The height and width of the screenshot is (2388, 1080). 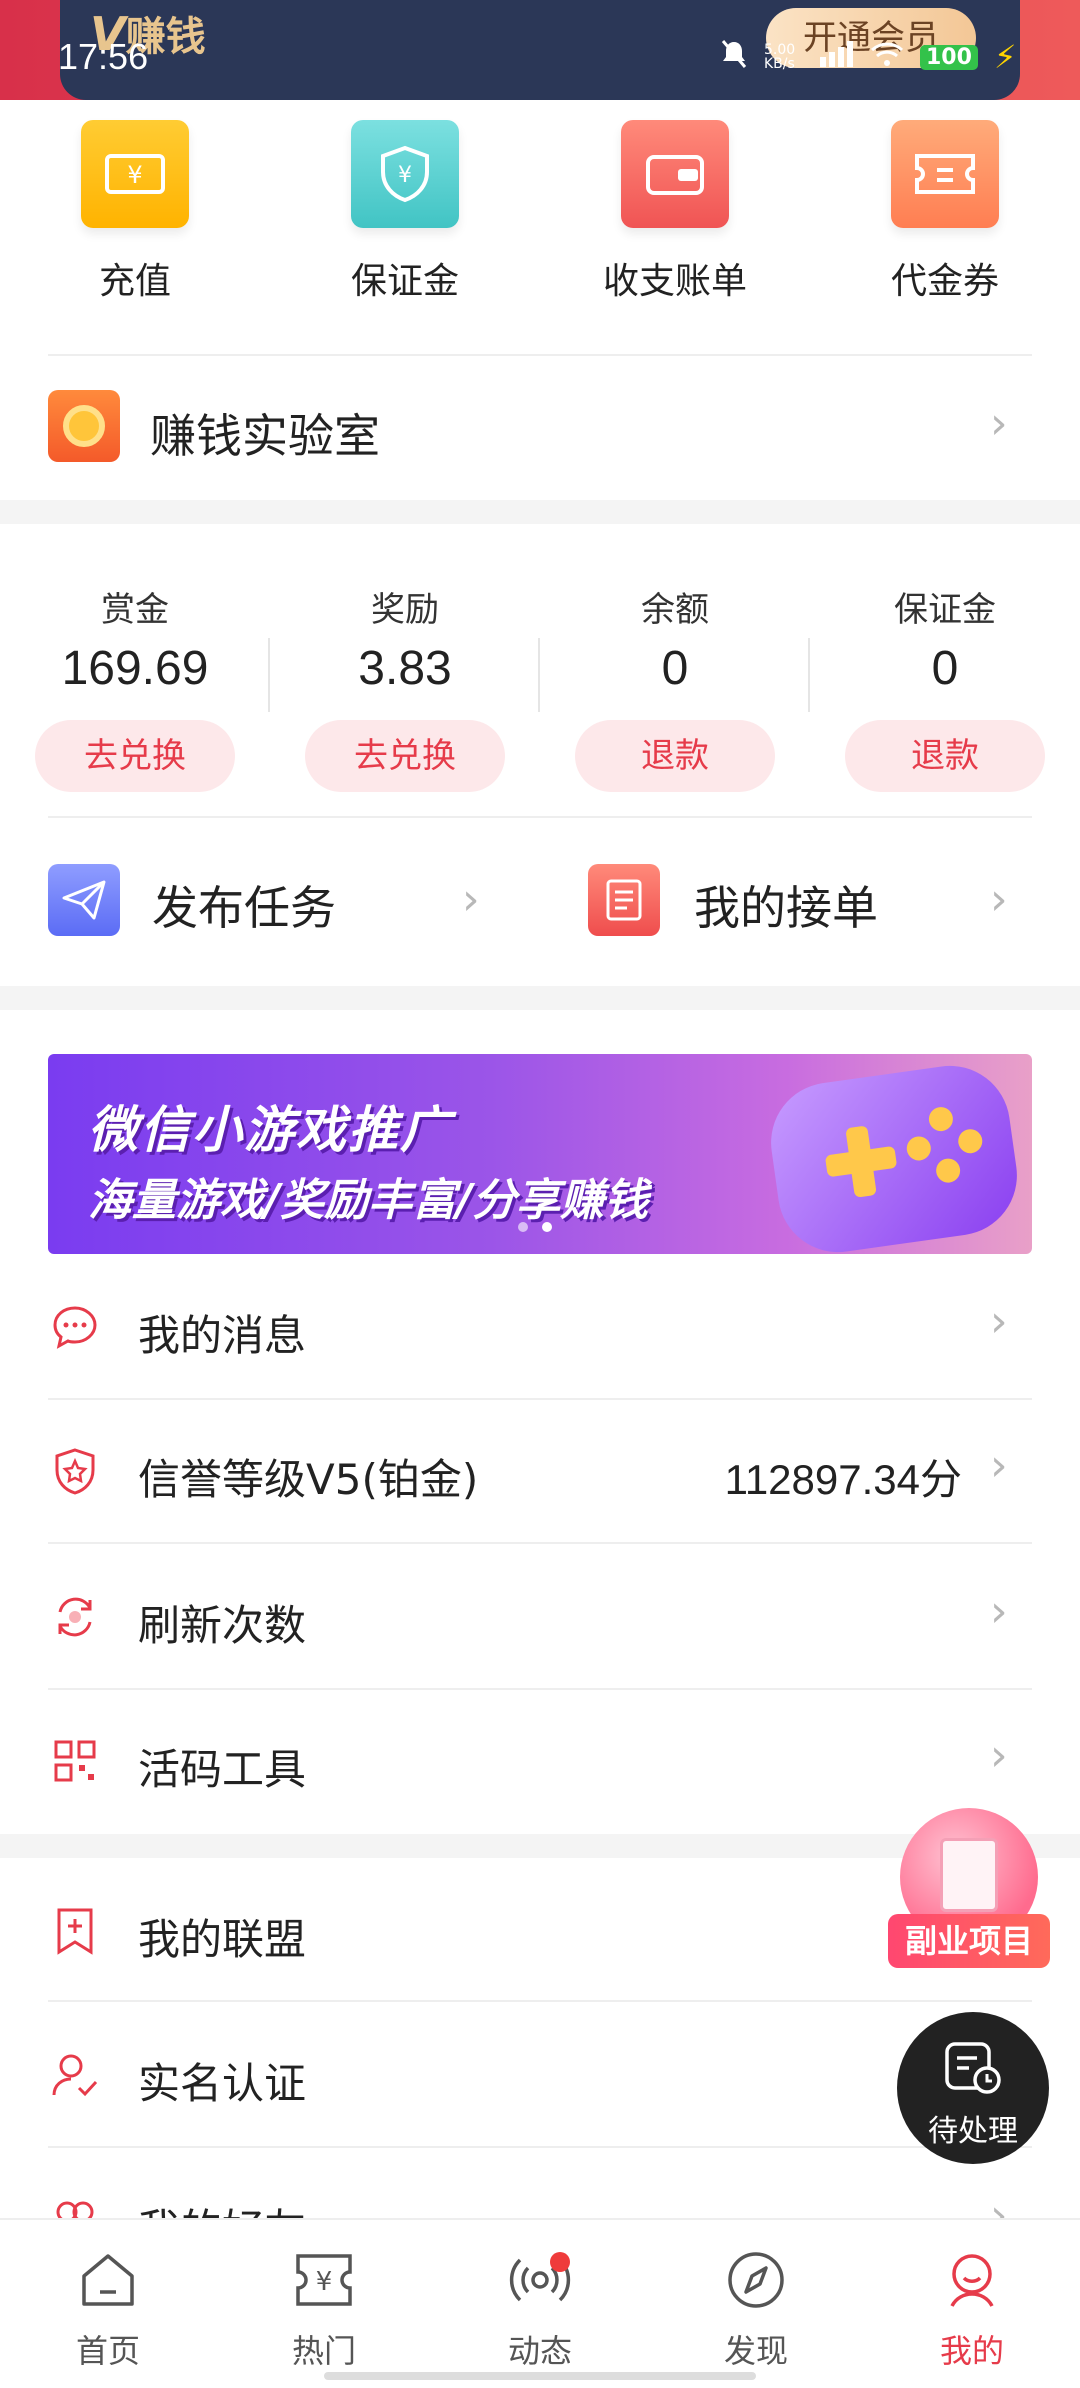 What do you see at coordinates (405, 610) in the screenshot?
I see `stat-label: 奖励` at bounding box center [405, 610].